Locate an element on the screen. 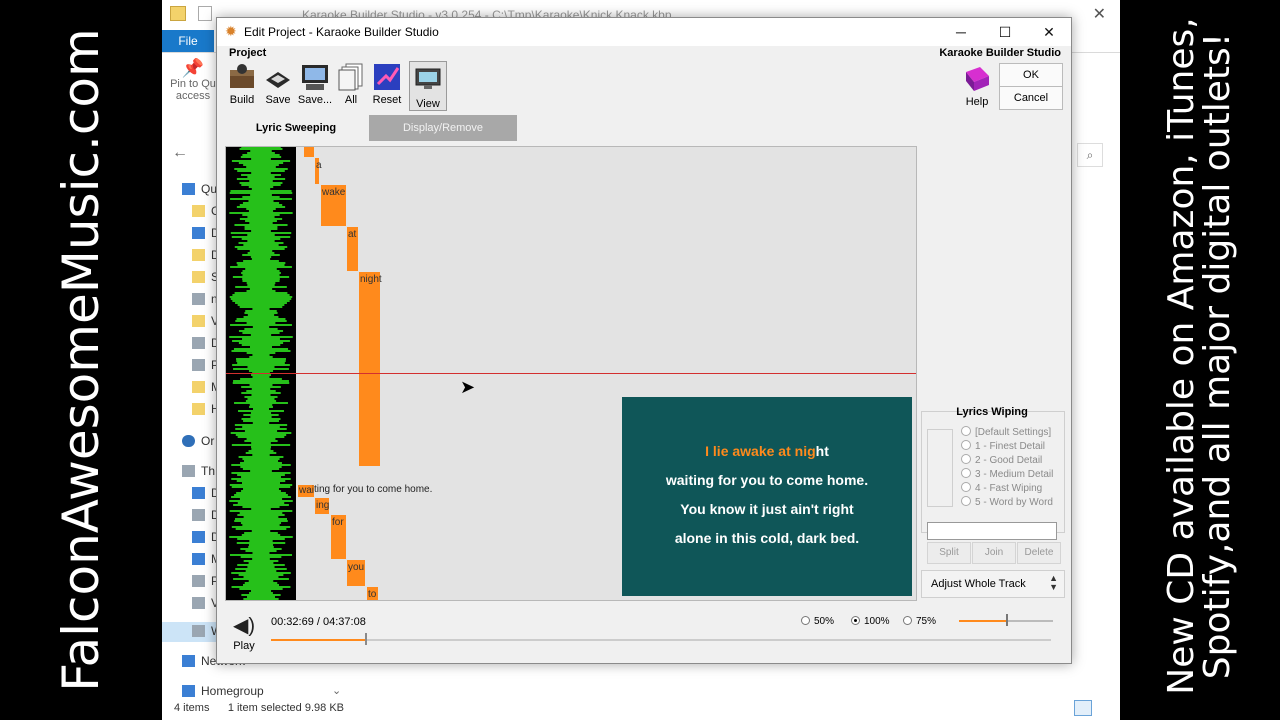 This screenshot has width=1280, height=720. website-banner-text: FalconAwesomeMusic.com is located at coordinates (81, 360).